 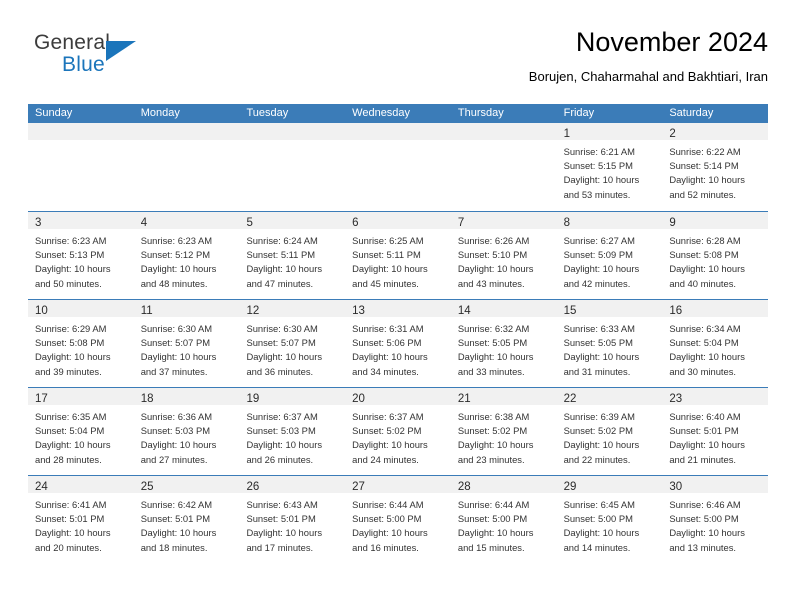 I want to click on sunrise-text: Sunrise: 6:32 AM, so click(x=493, y=328).